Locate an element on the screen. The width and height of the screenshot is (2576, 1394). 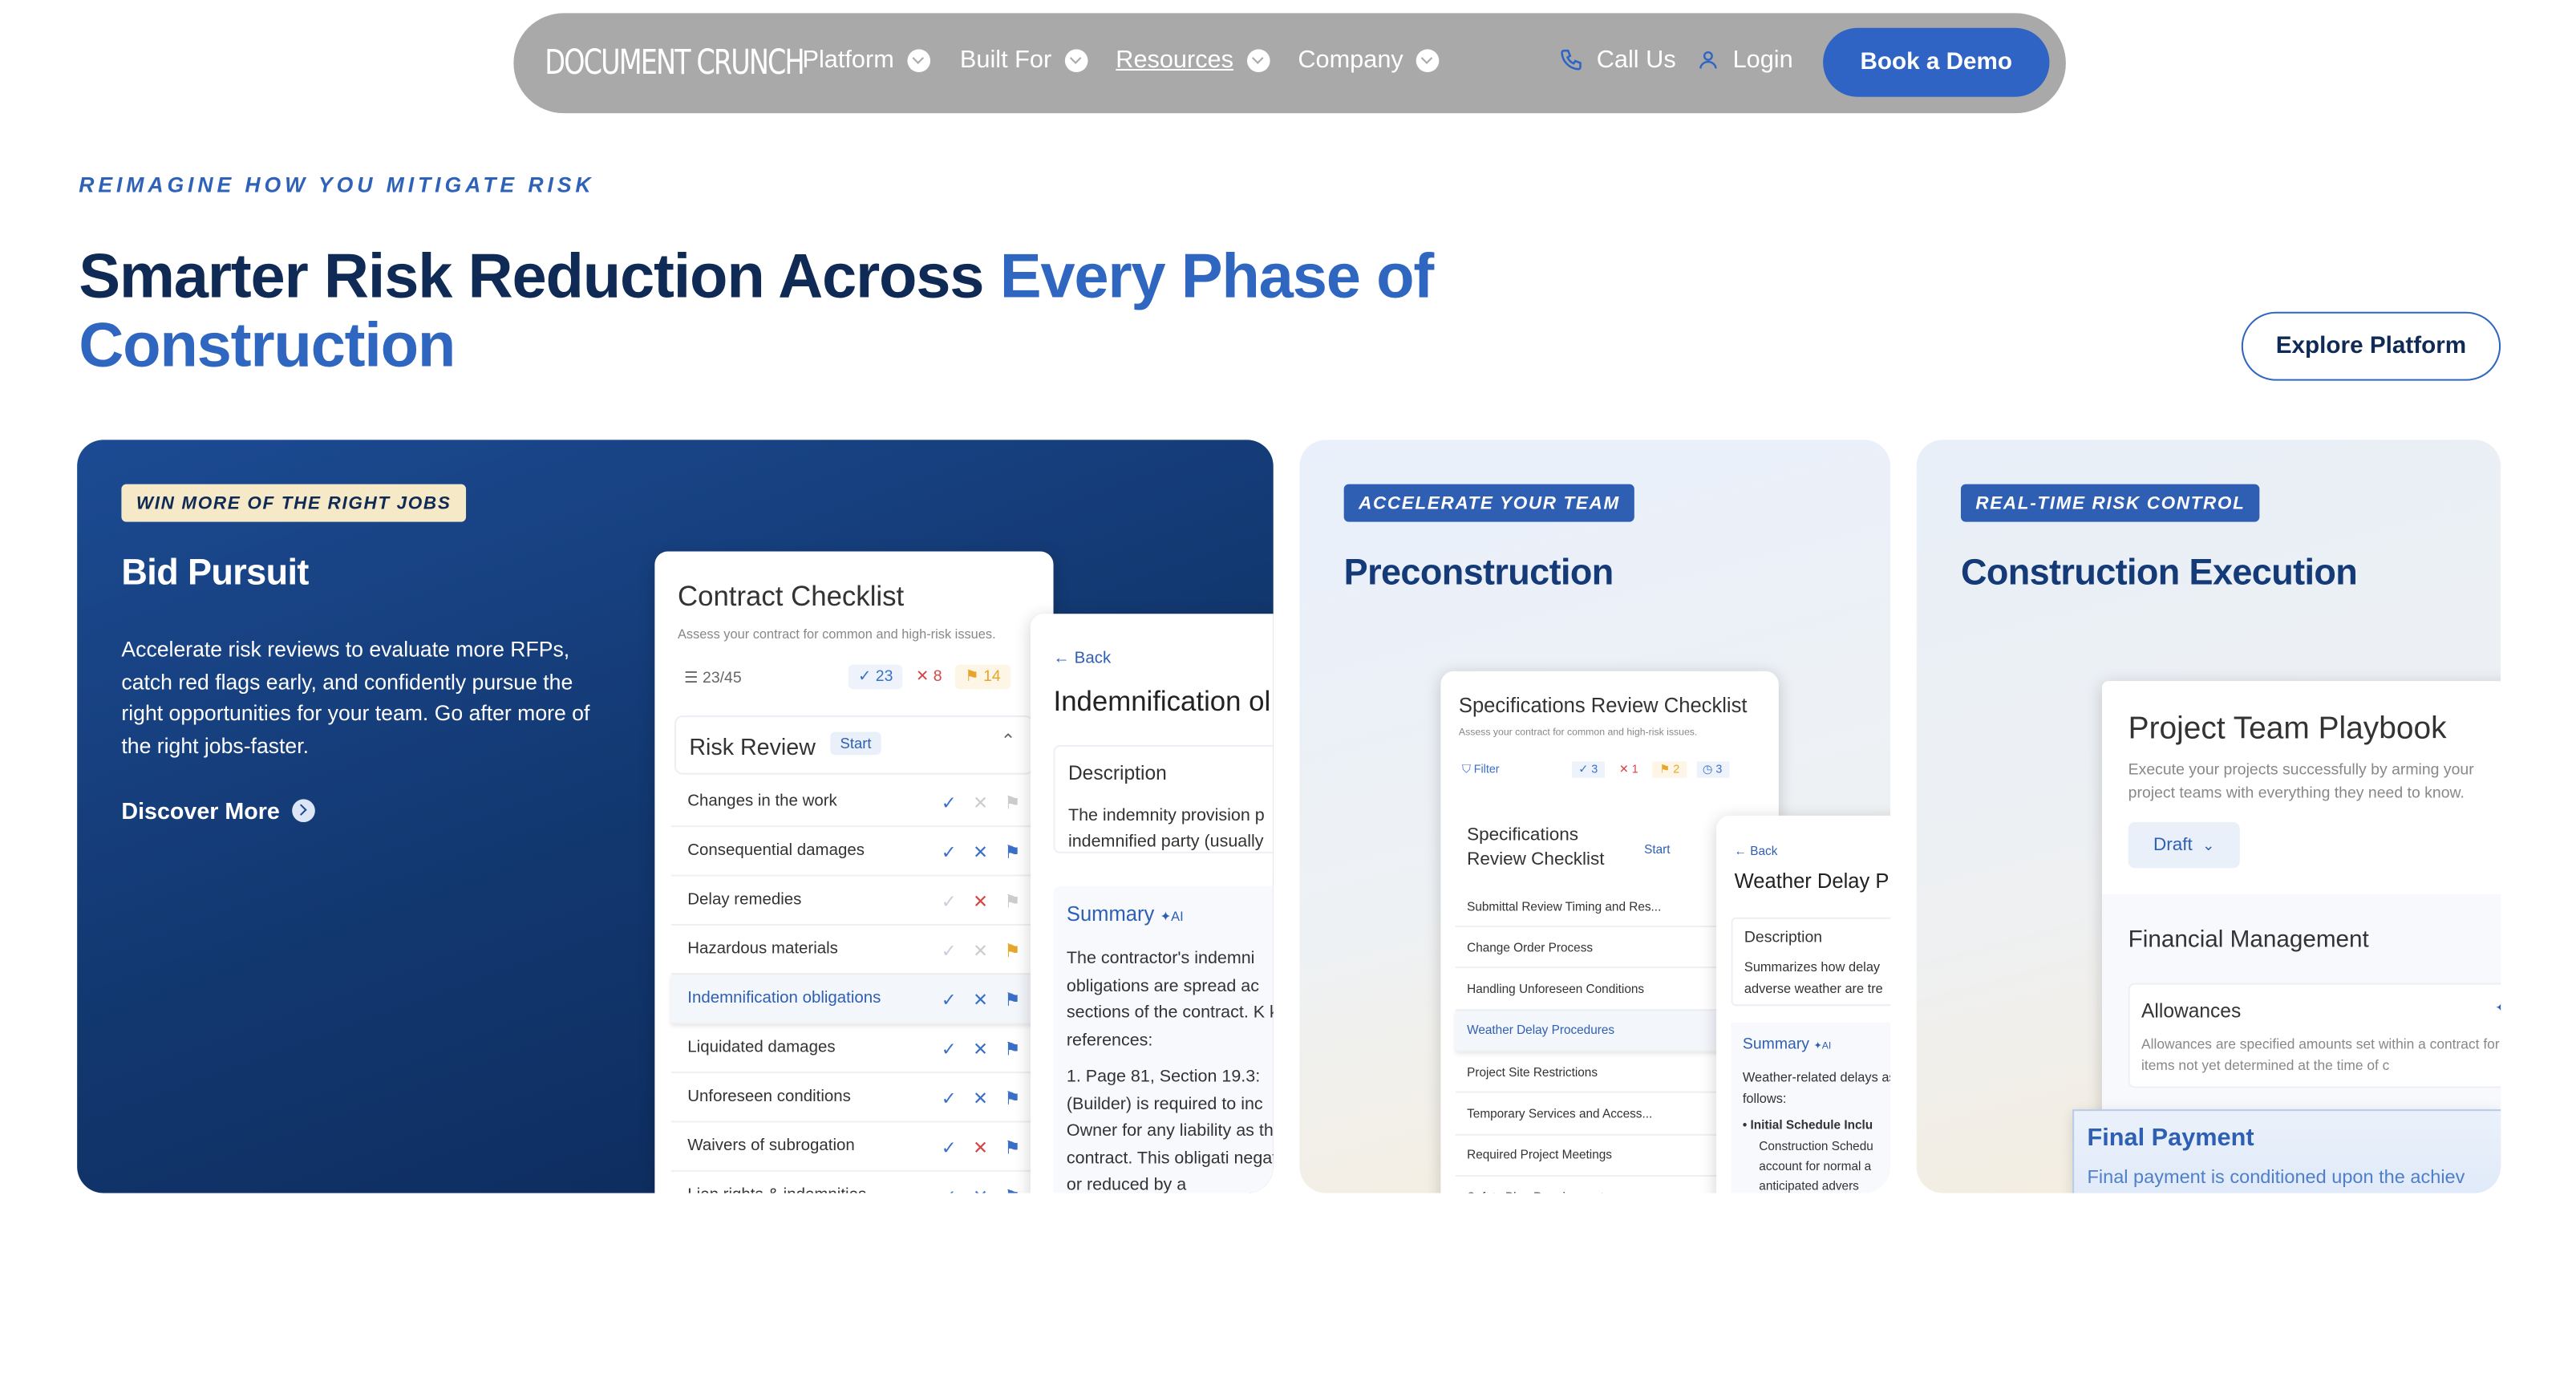
discover-more-link: Discover More is located at coordinates (218, 810).